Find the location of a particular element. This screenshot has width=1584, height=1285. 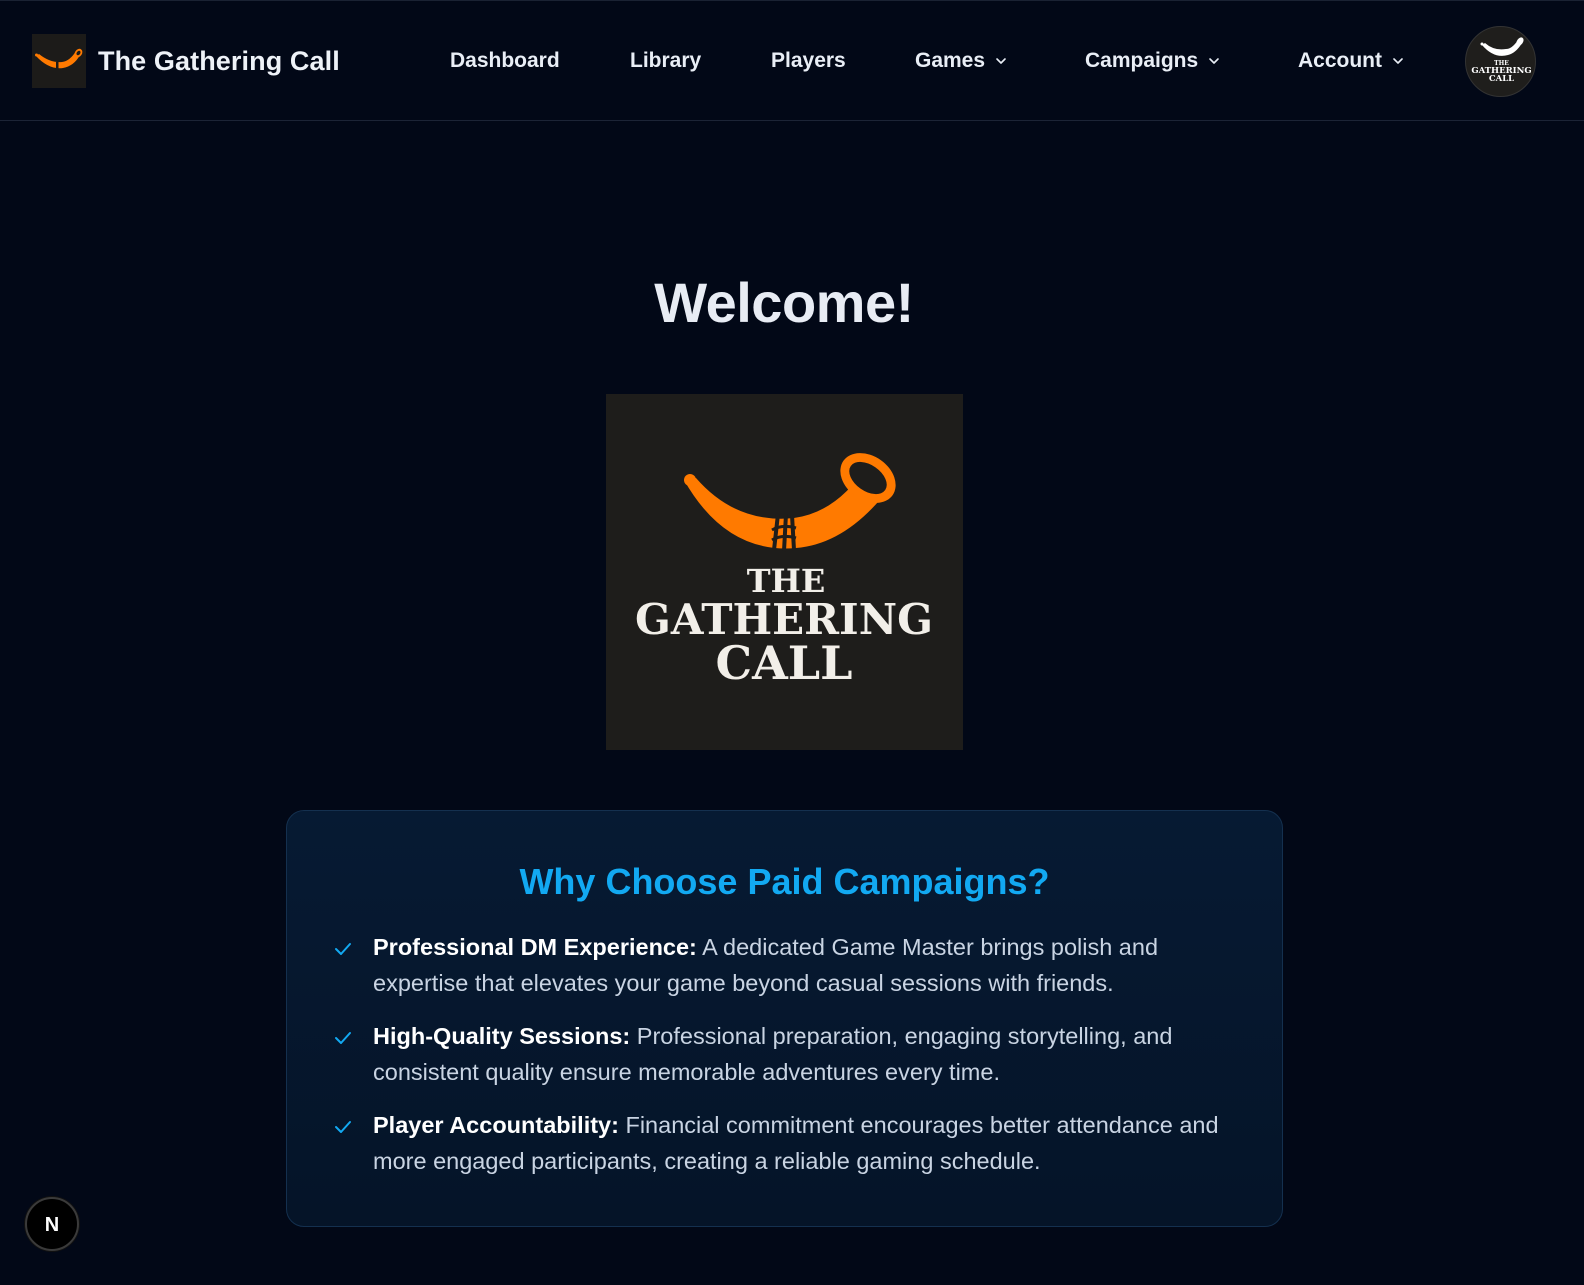

avatar-logo-icon: THE GATHERING CALL is located at coordinates (1501, 60).